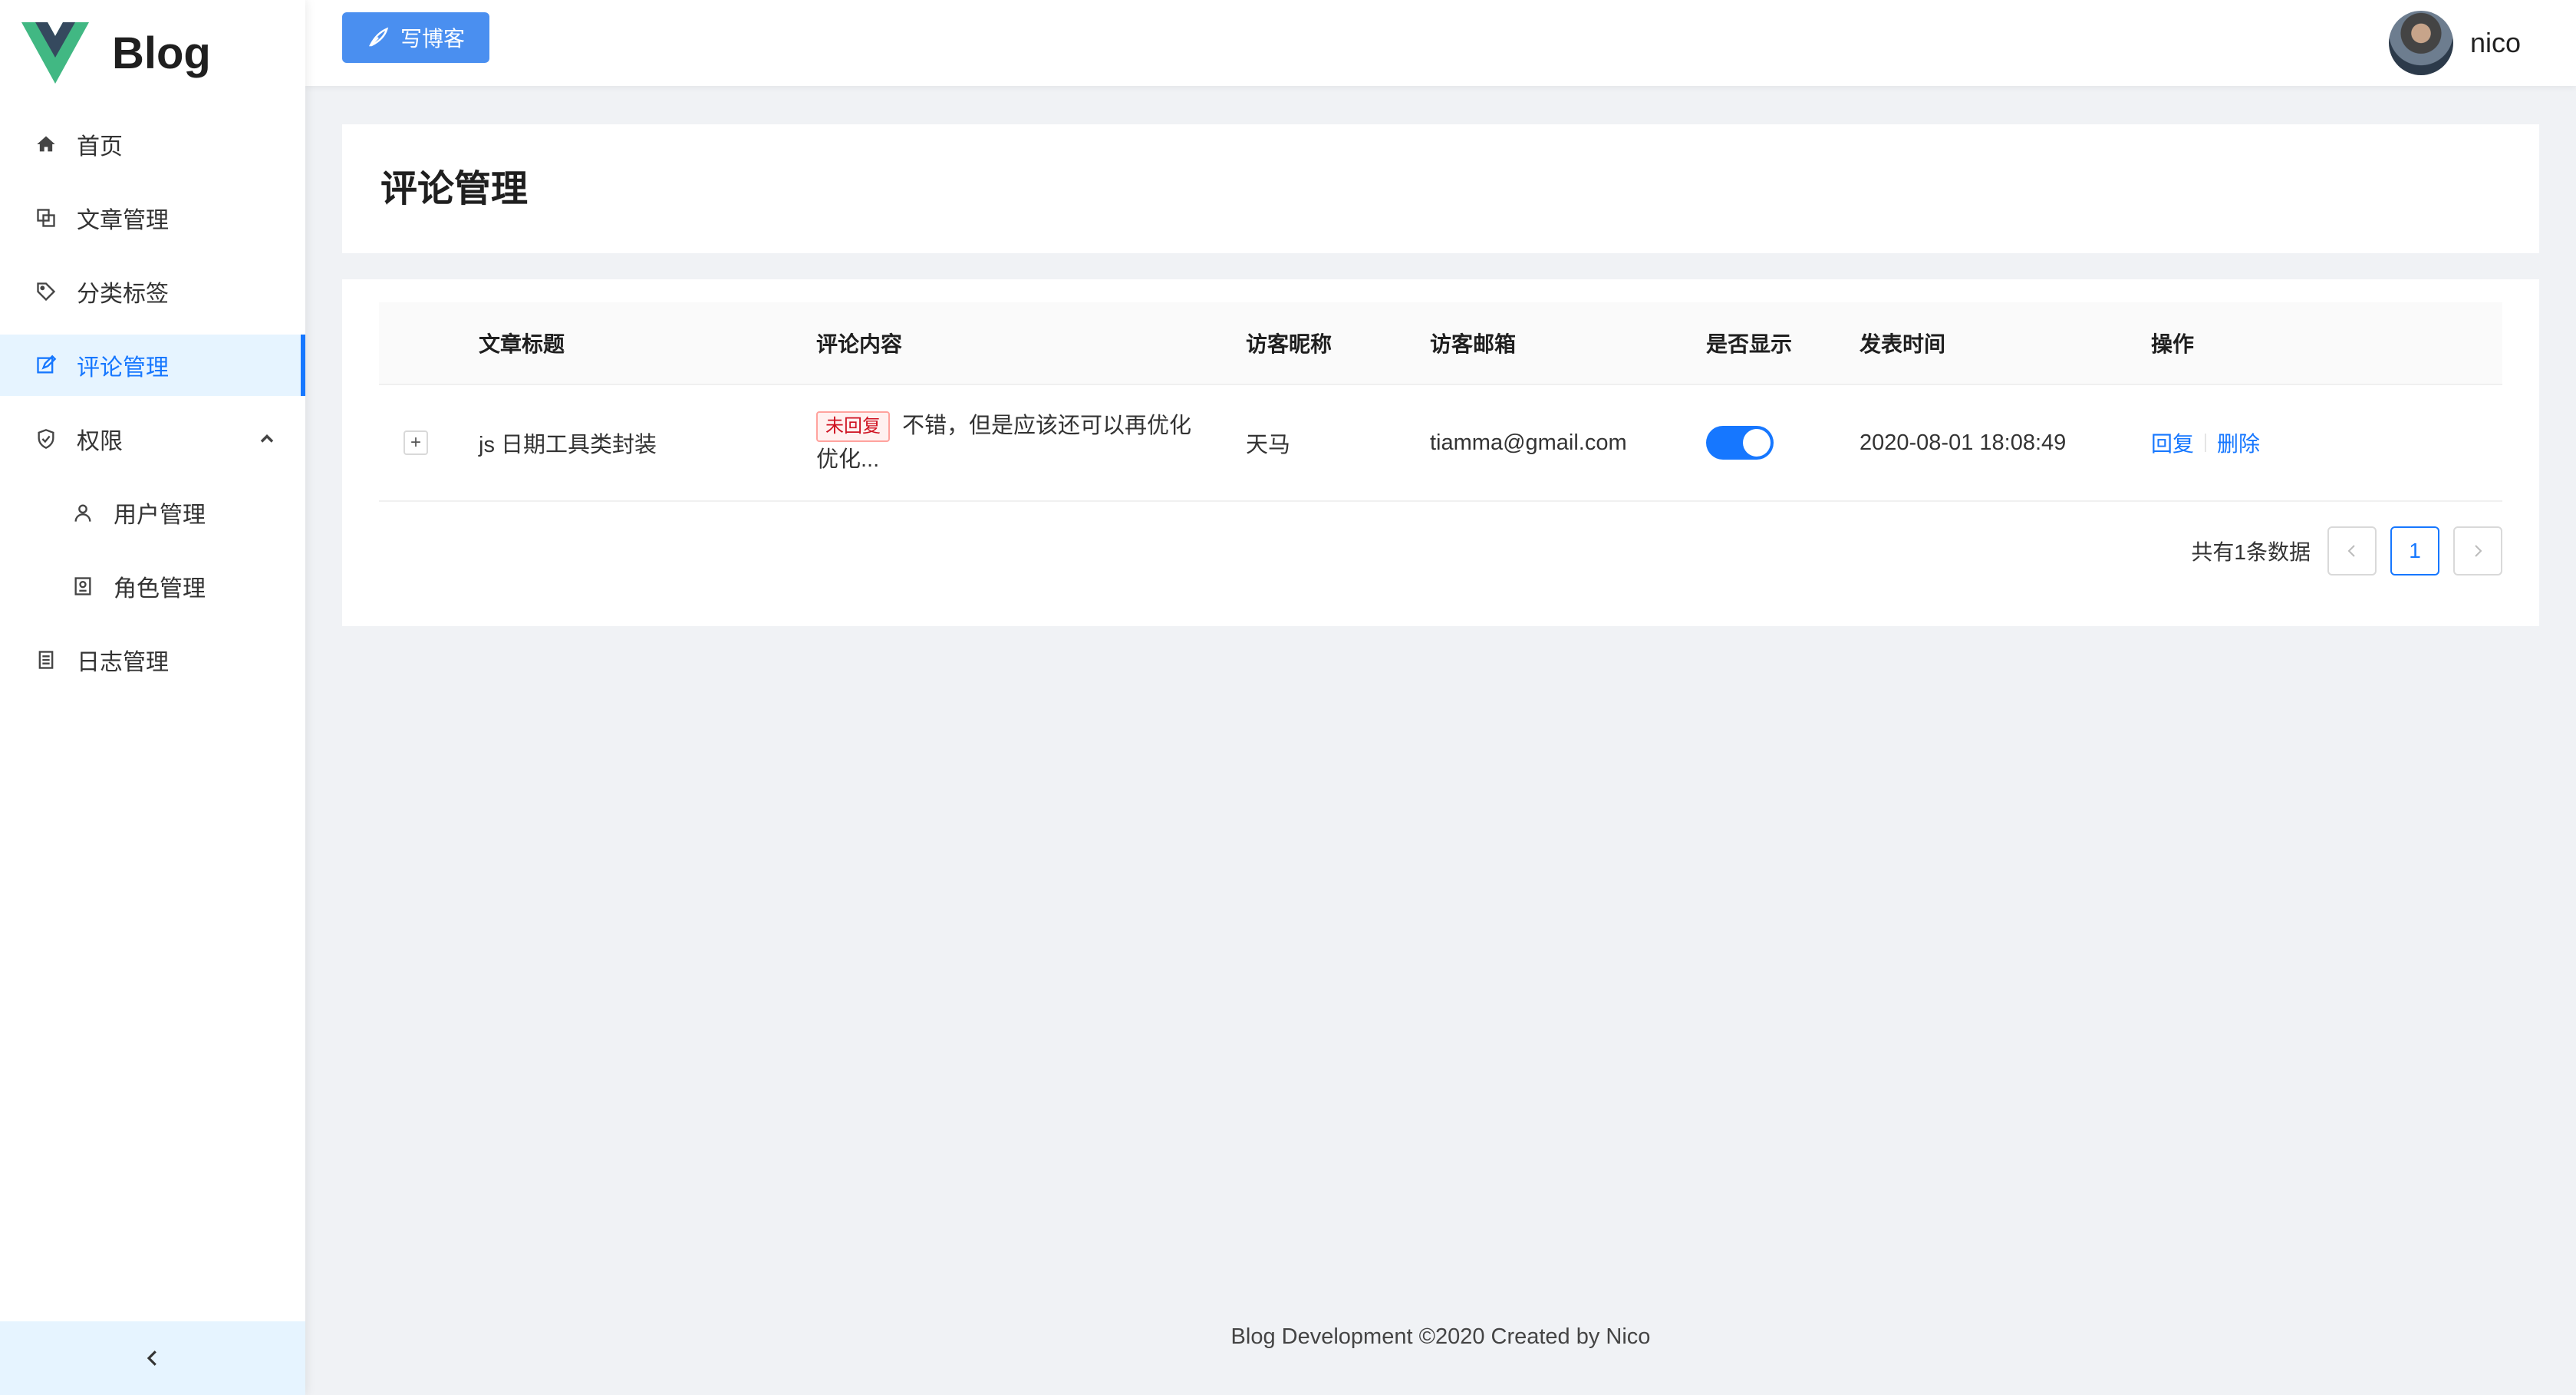 Image resolution: width=2576 pixels, height=1395 pixels. What do you see at coordinates (123, 662) in the screenshot?
I see `sidebar-item-label: 日志管理` at bounding box center [123, 662].